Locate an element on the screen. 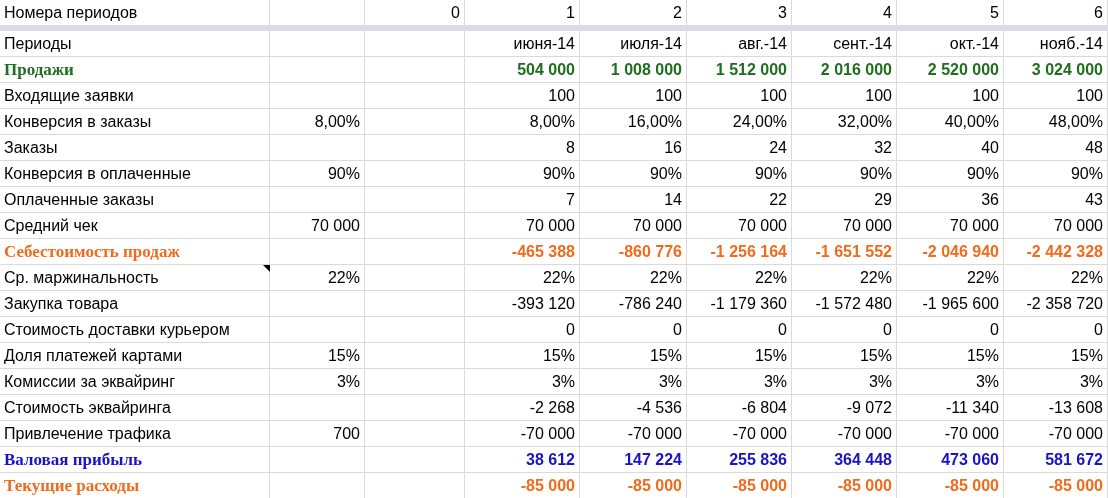 This screenshot has height=498, width=1108. table-cell: Доля платежей картами is located at coordinates (135, 356).